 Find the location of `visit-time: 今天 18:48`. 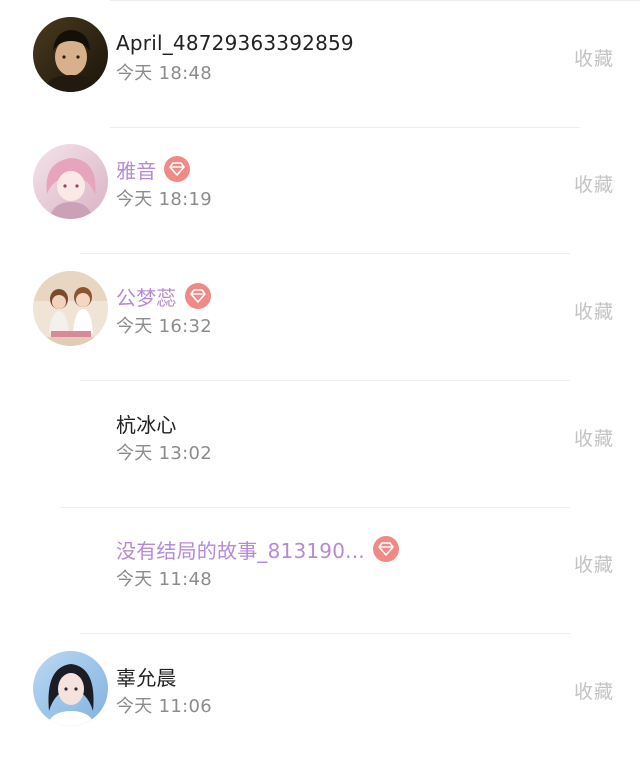

visit-time: 今天 18:48 is located at coordinates (164, 73).